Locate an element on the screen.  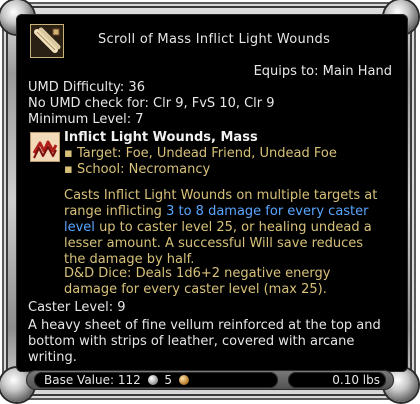
spell-name: Inflict Light Wounds, Mass is located at coordinates (161, 137).